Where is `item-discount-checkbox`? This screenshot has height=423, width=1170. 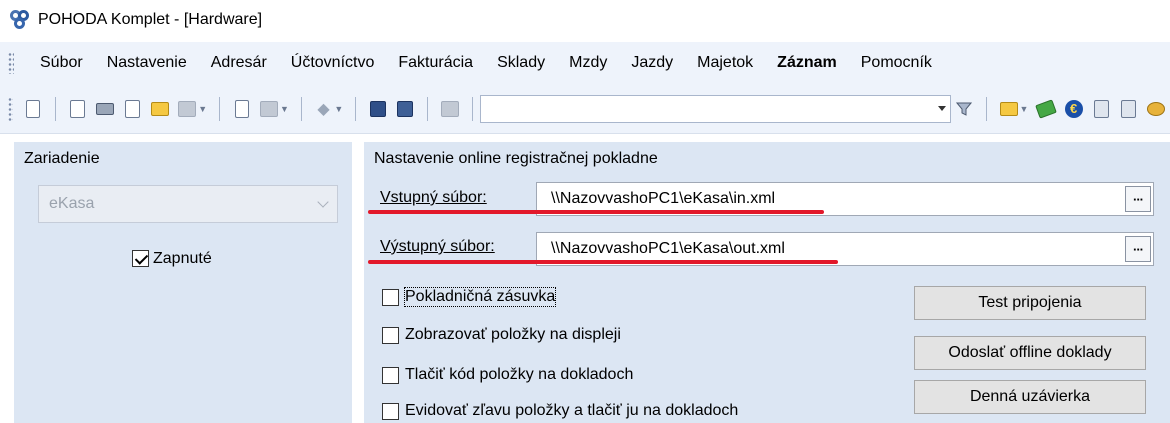 item-discount-checkbox is located at coordinates (390, 411).